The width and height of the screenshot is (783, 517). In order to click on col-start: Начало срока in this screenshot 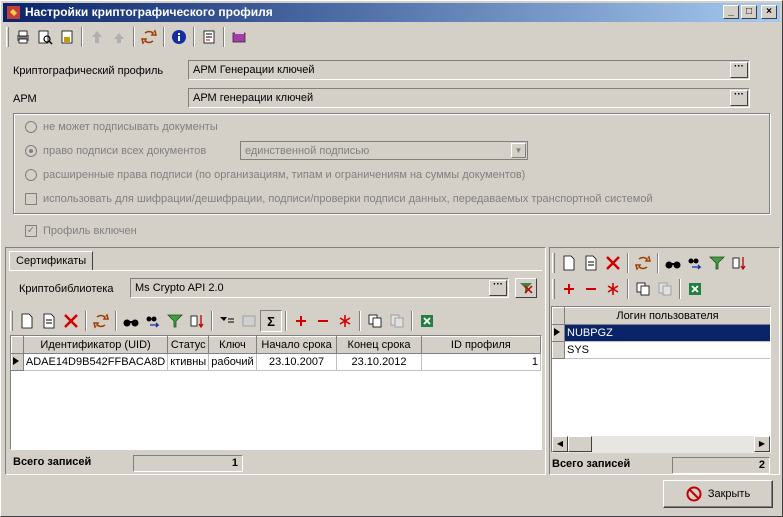, I will do `click(296, 345)`.